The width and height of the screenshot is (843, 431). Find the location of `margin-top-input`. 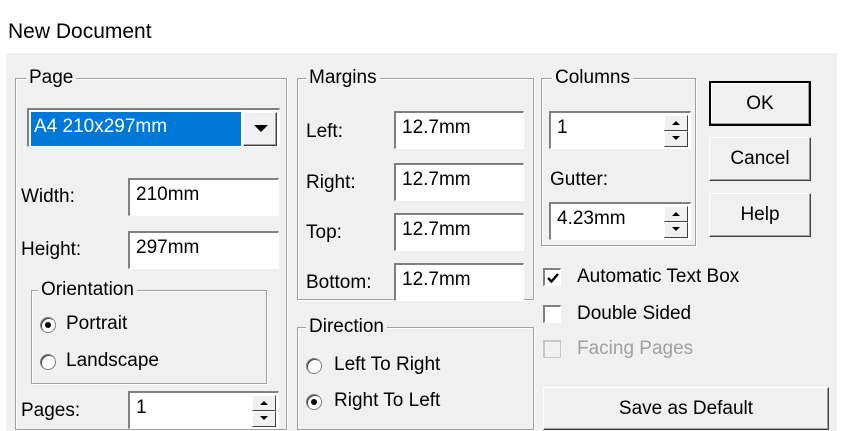

margin-top-input is located at coordinates (460, 230).